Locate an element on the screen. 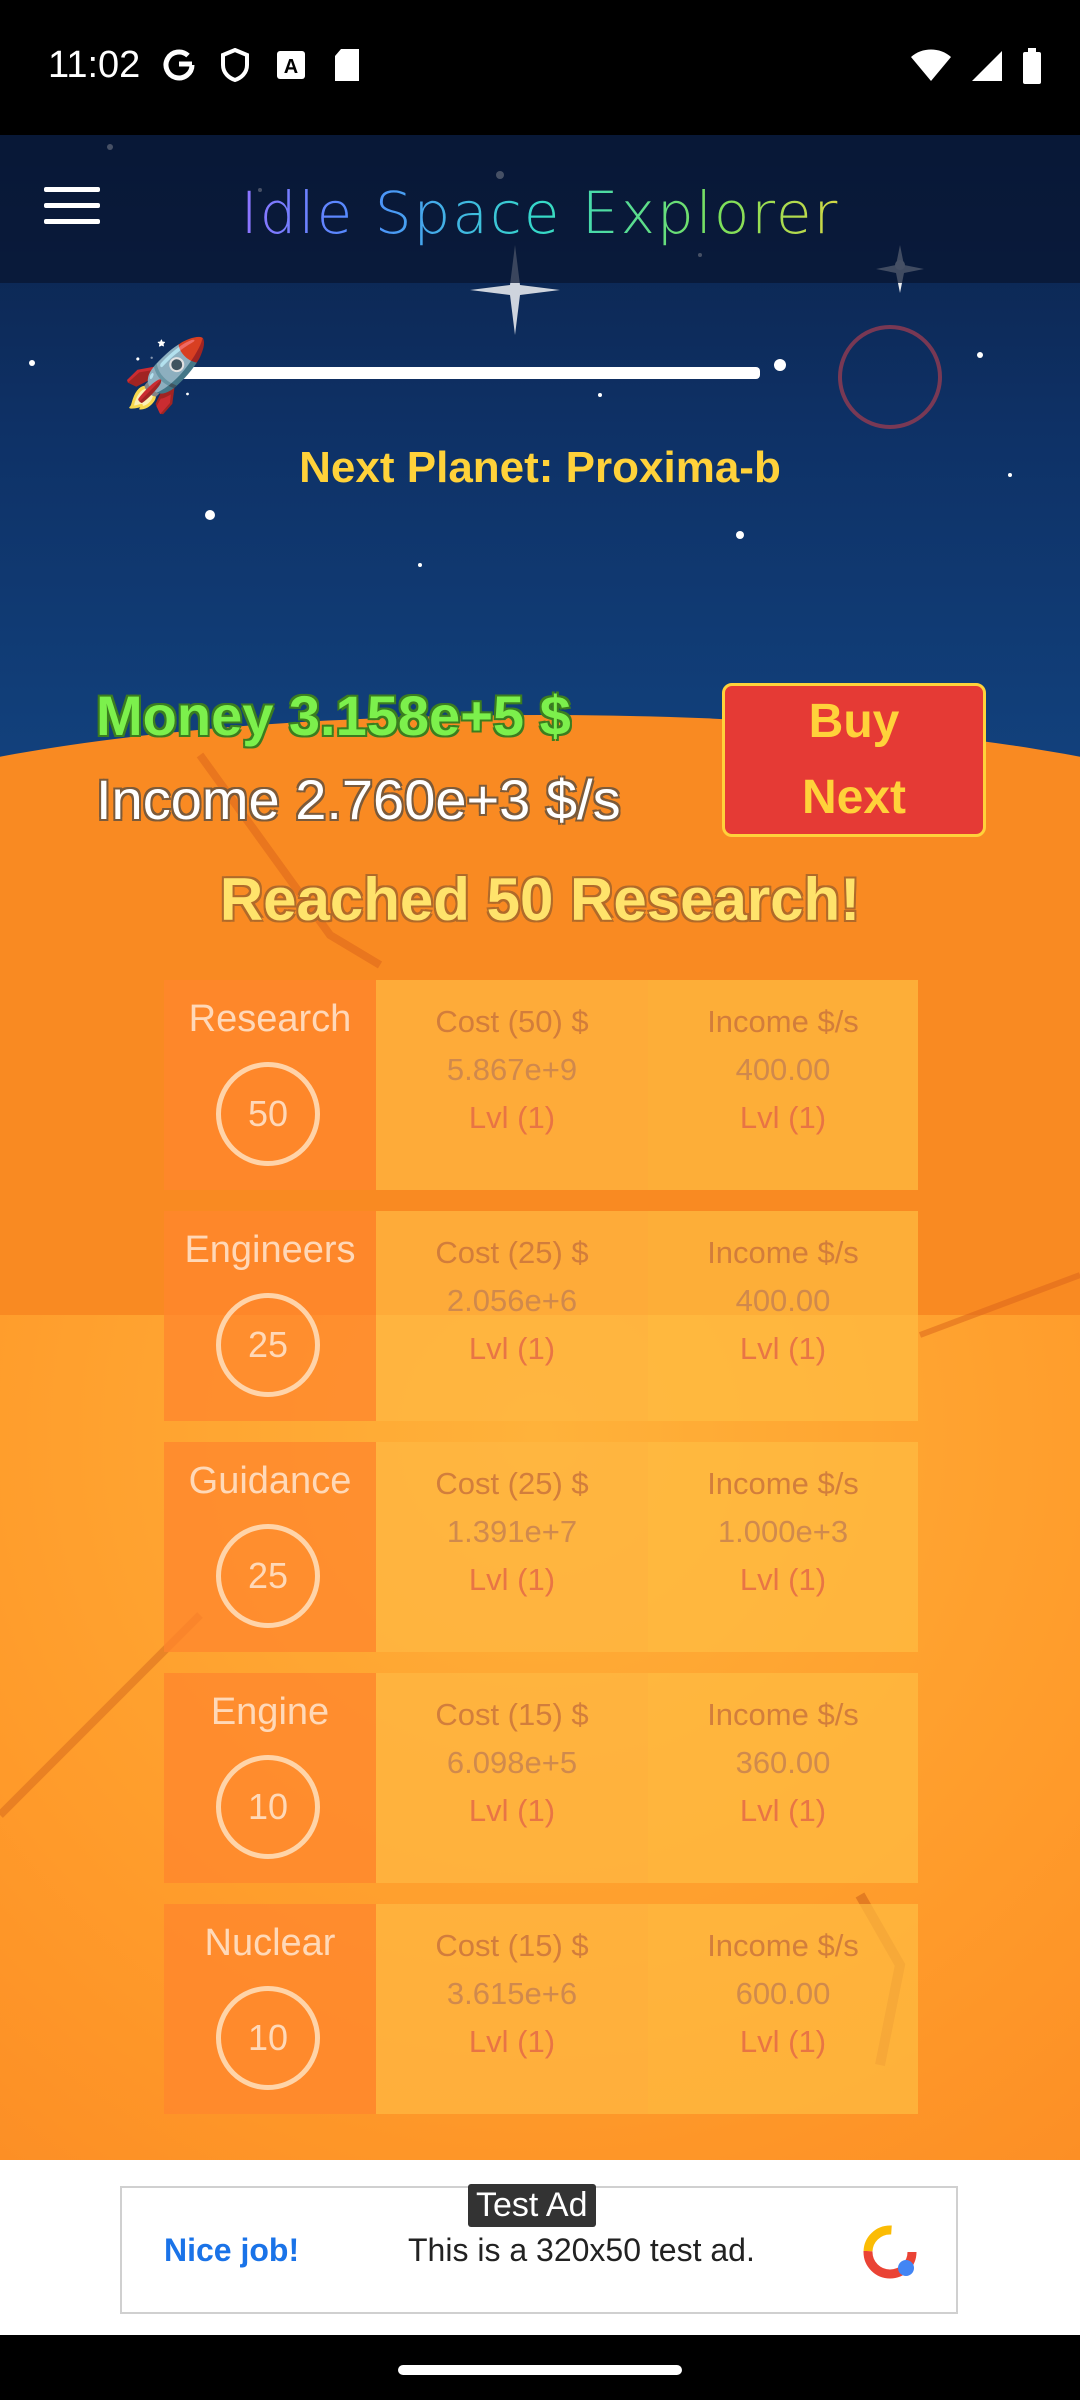 This screenshot has width=1080, height=2400. money-display: Money 3.158e+5 $ is located at coordinates (333, 715).